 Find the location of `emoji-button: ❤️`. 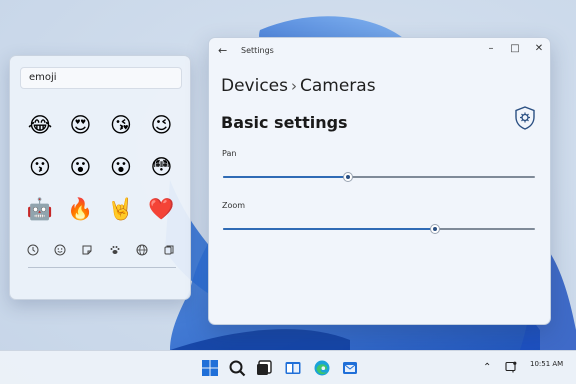

emoji-button: ❤️ is located at coordinates (162, 209).